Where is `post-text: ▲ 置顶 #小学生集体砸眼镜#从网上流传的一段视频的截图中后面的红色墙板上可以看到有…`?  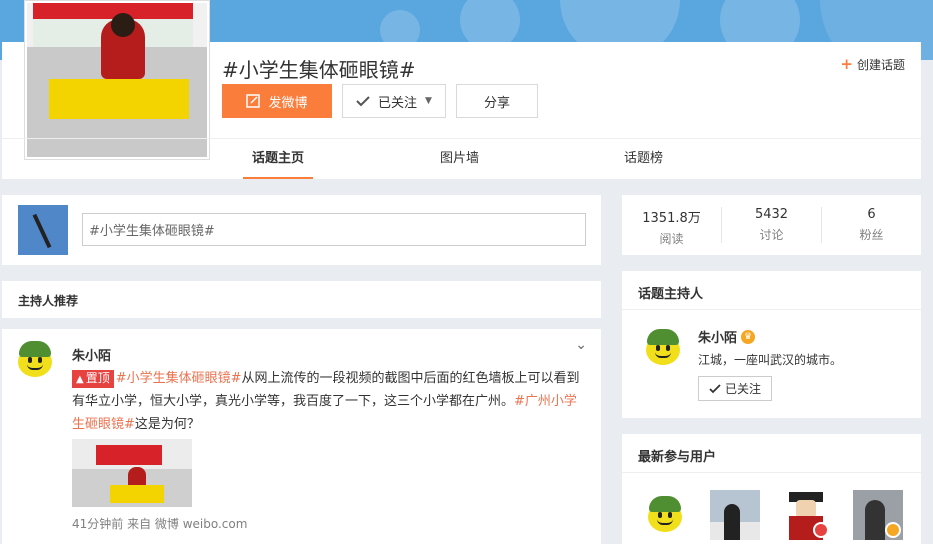
post-text: ▲ 置顶 #小学生集体砸眼镜#从网上流传的一段视频的截图中后面的红色墙板上可以看到有… is located at coordinates (328, 401).